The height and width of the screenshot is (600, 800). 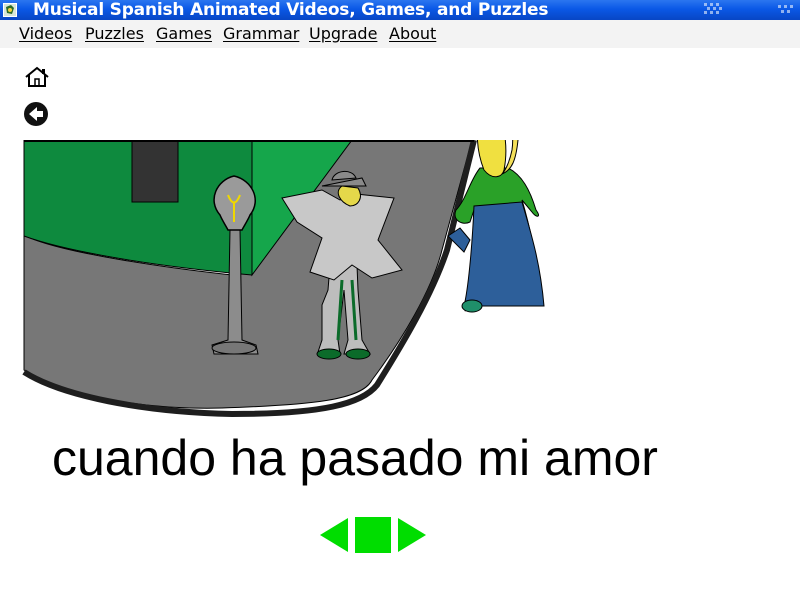 I want to click on home-icon, so click(x=37, y=77).